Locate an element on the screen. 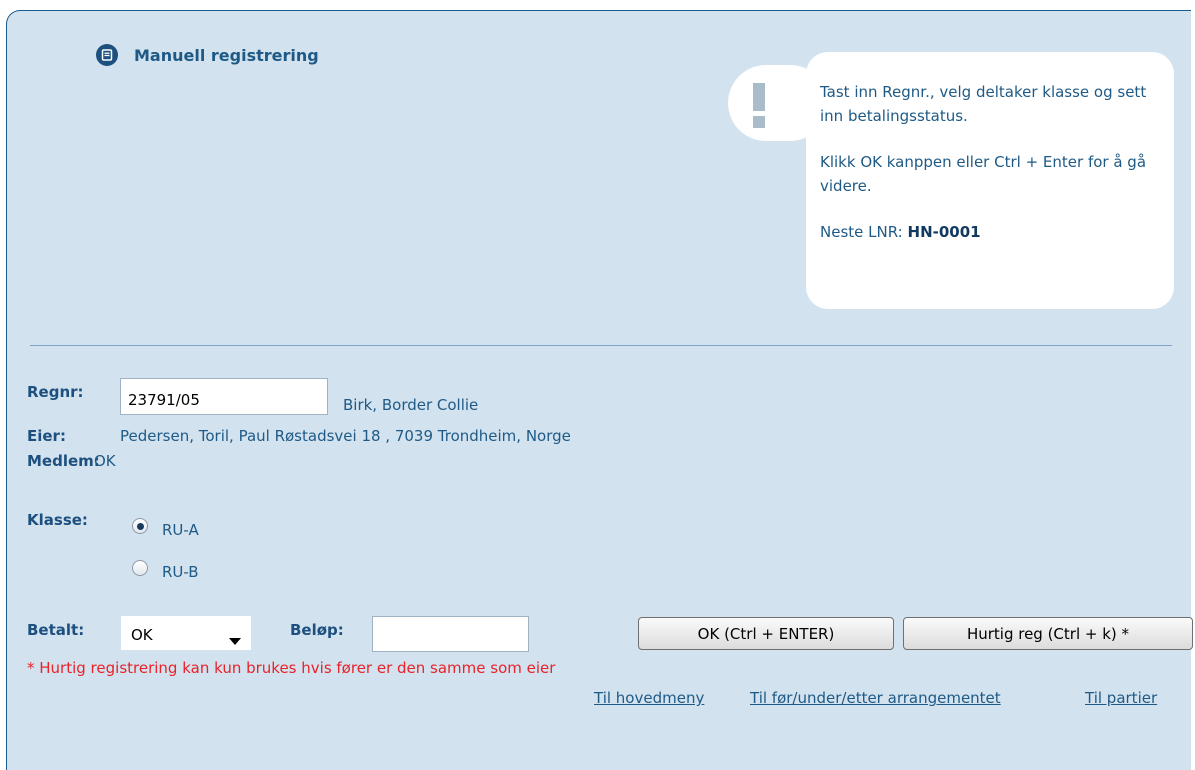  document-icon is located at coordinates (107, 55).